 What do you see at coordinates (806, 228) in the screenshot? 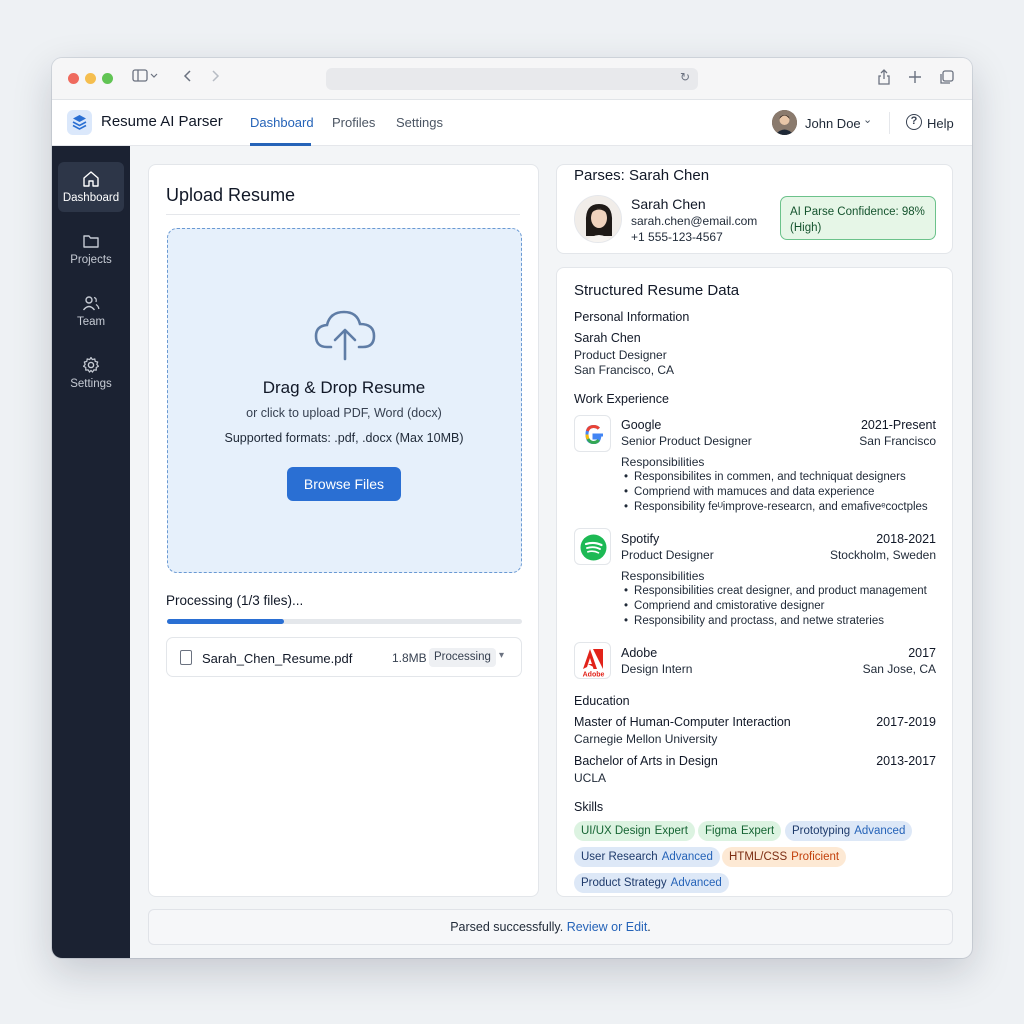
I see `confidence-level: (High)` at bounding box center [806, 228].